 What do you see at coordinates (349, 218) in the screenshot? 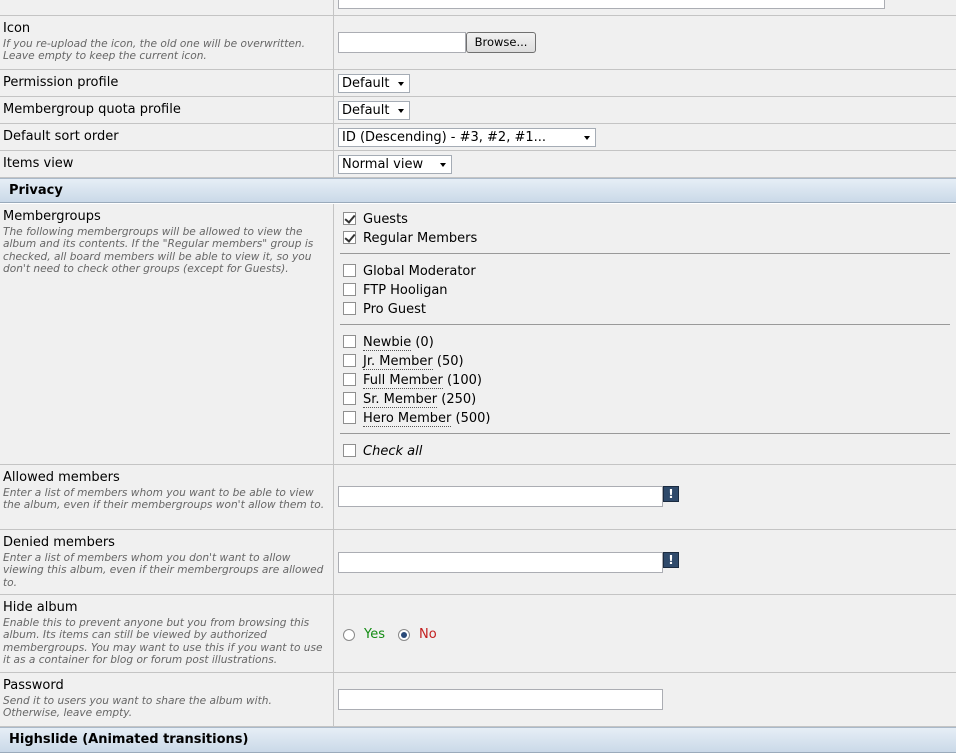
I see `guests-checkbox` at bounding box center [349, 218].